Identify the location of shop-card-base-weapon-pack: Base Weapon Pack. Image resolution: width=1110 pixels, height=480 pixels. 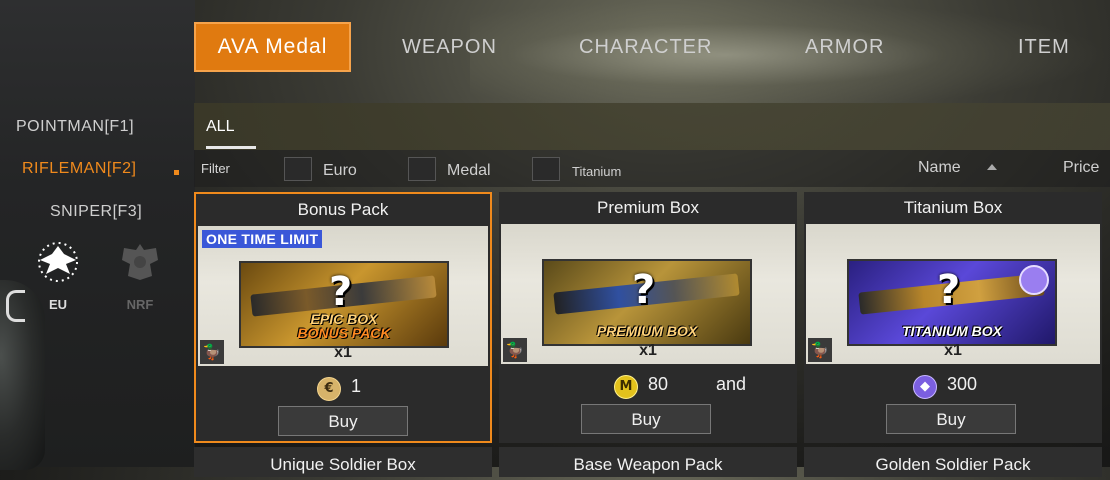
(648, 462).